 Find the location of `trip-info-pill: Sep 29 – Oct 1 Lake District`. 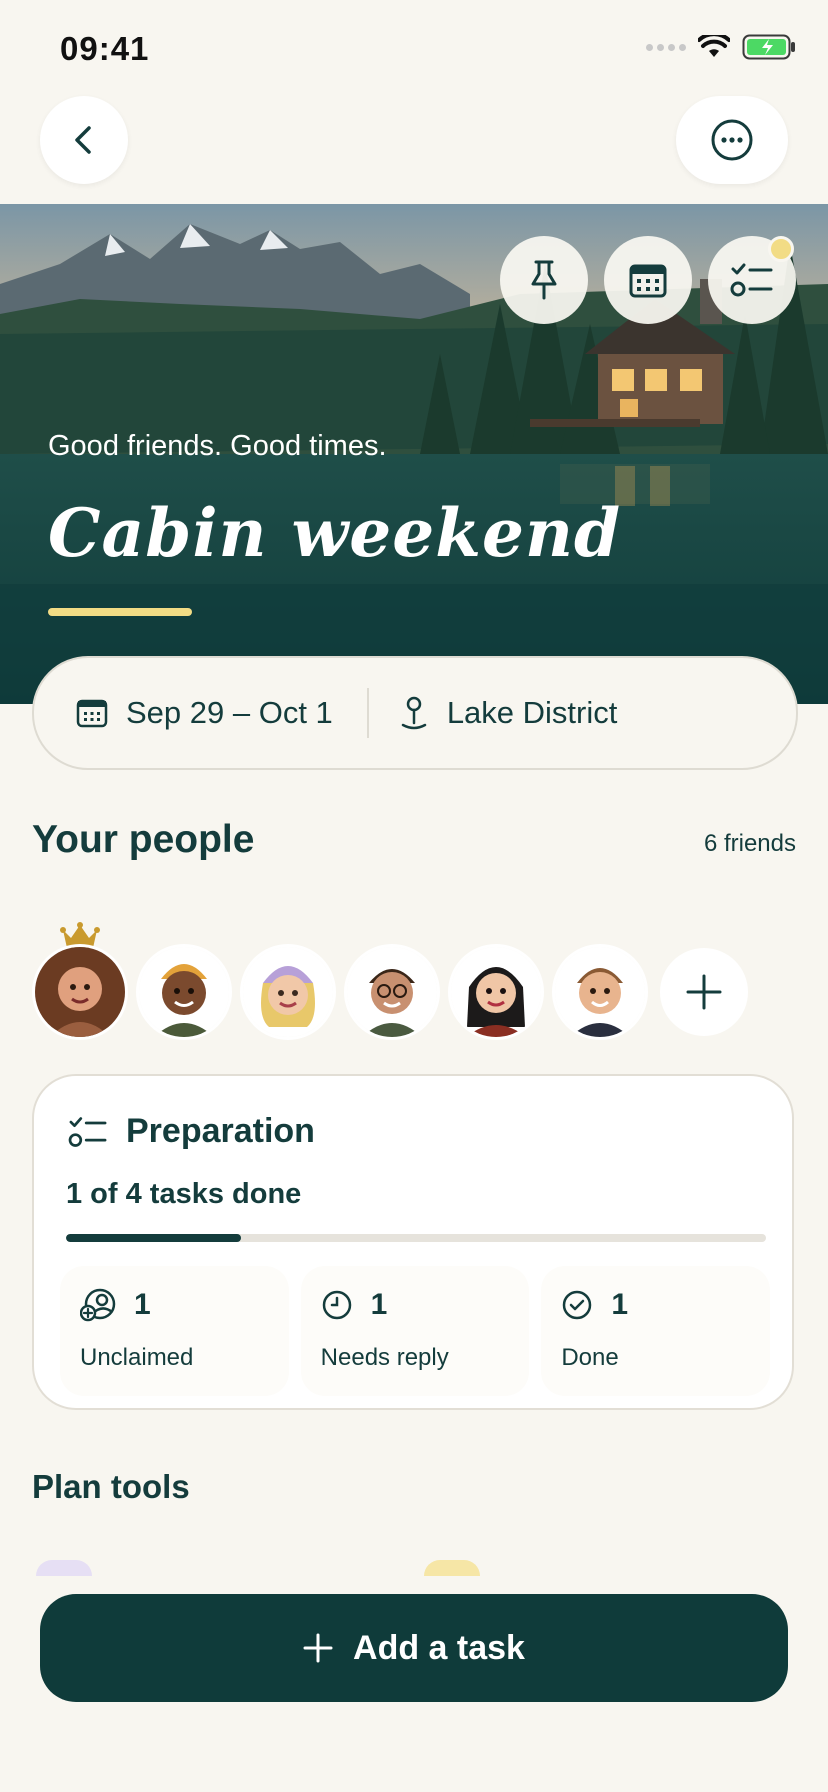

trip-info-pill: Sep 29 – Oct 1 Lake District is located at coordinates (415, 713).